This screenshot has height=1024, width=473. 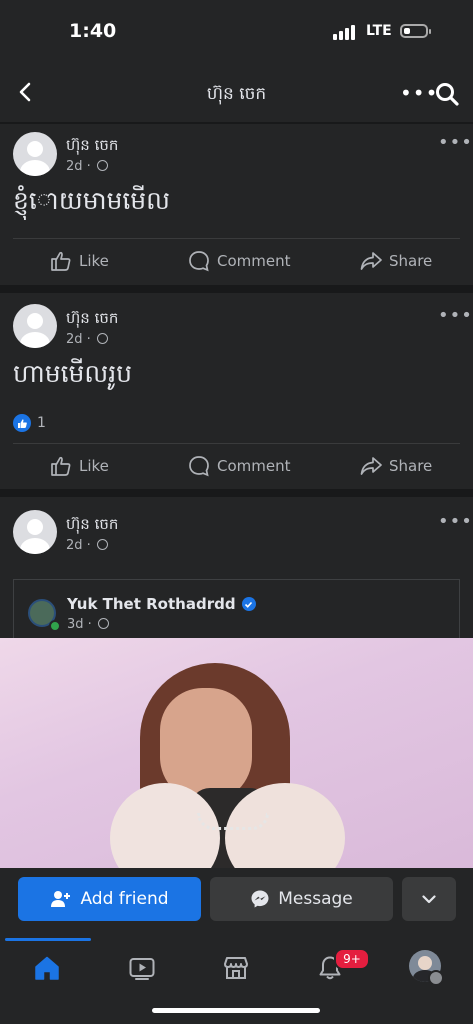 I want to click on message-button: Message, so click(x=301, y=899).